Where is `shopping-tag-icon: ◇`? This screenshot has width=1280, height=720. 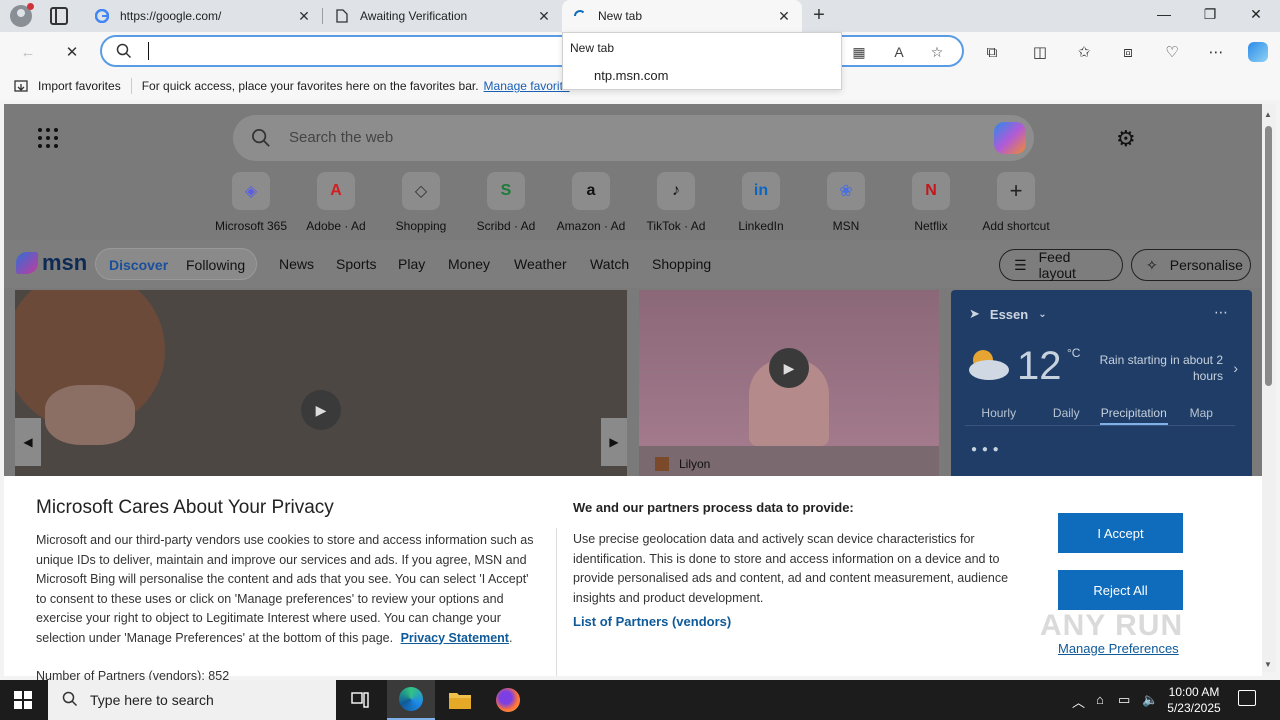 shopping-tag-icon: ◇ is located at coordinates (421, 191).